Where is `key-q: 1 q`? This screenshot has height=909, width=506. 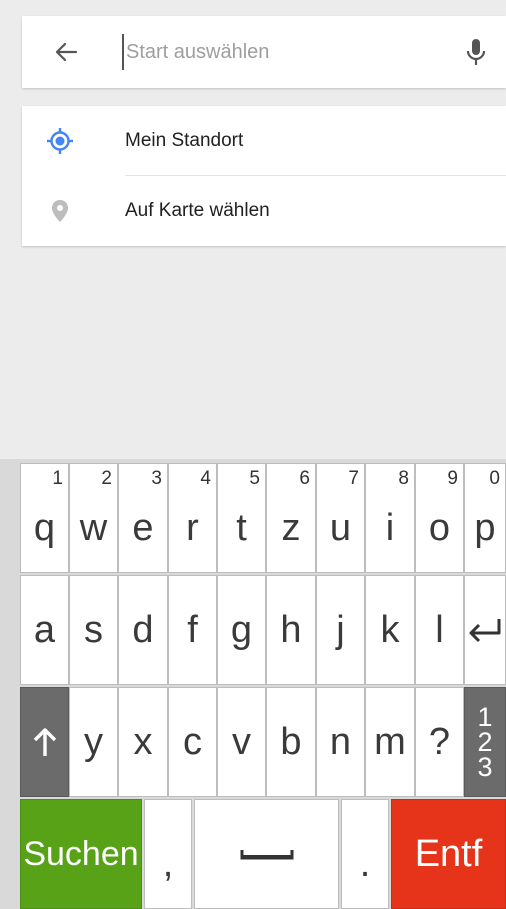
key-q: 1 q is located at coordinates (44, 518).